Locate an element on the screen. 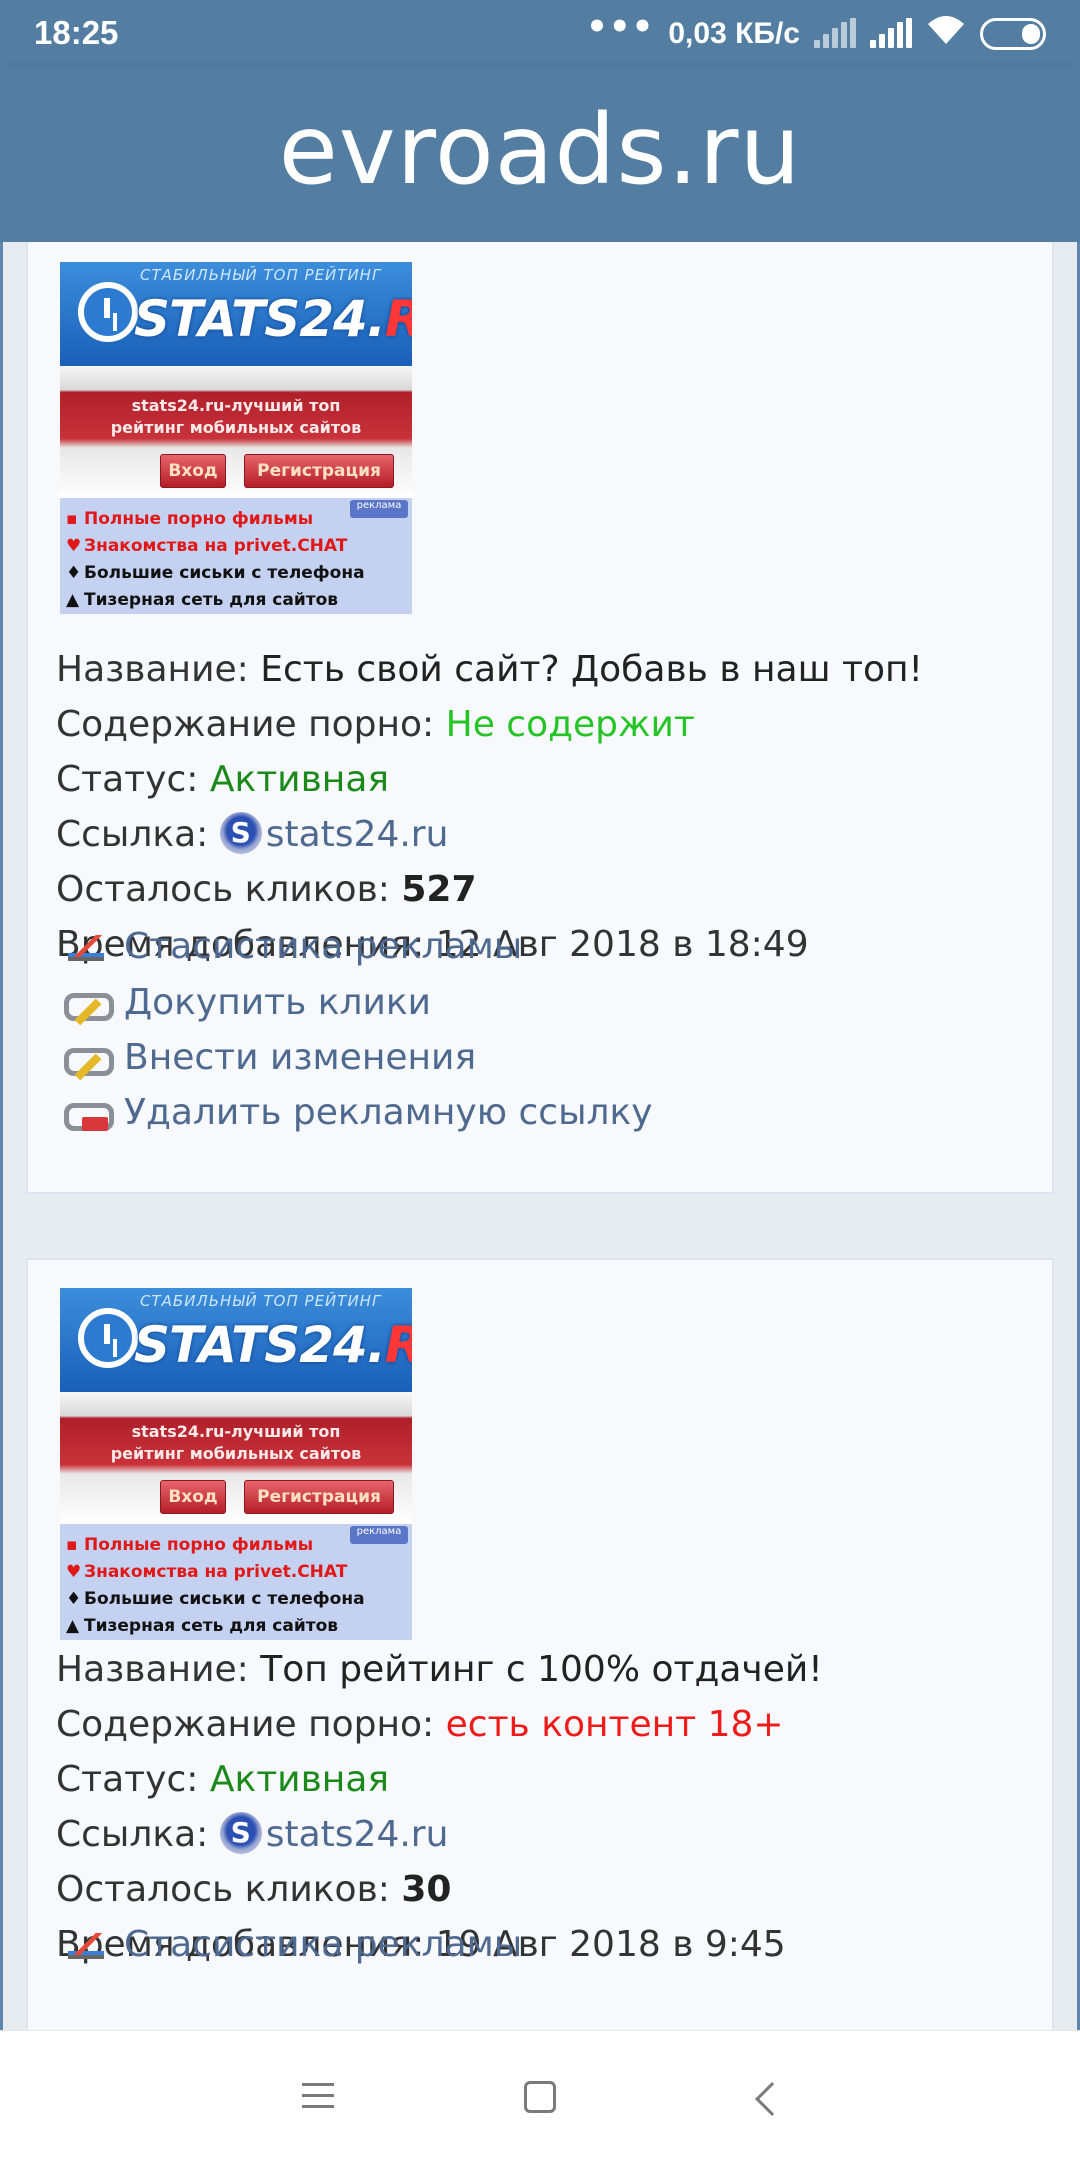 The width and height of the screenshot is (1080, 2160). network-speed: 0,03 КБ/с is located at coordinates (734, 33).